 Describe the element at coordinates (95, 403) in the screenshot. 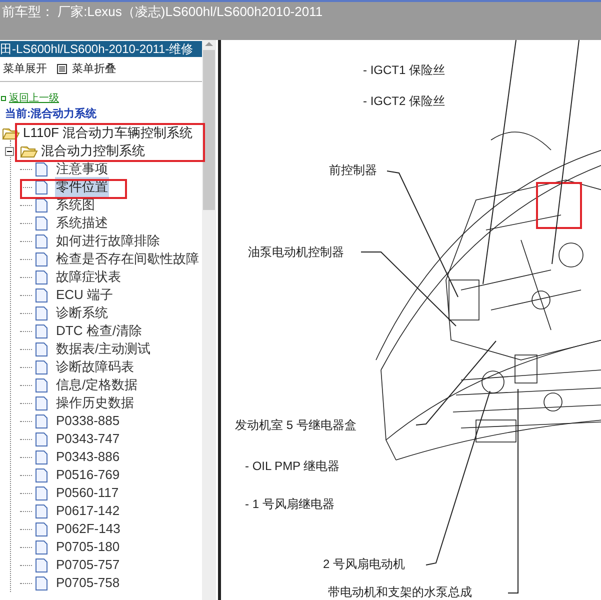

I see `tree-page-item: 操作历史数据` at that location.